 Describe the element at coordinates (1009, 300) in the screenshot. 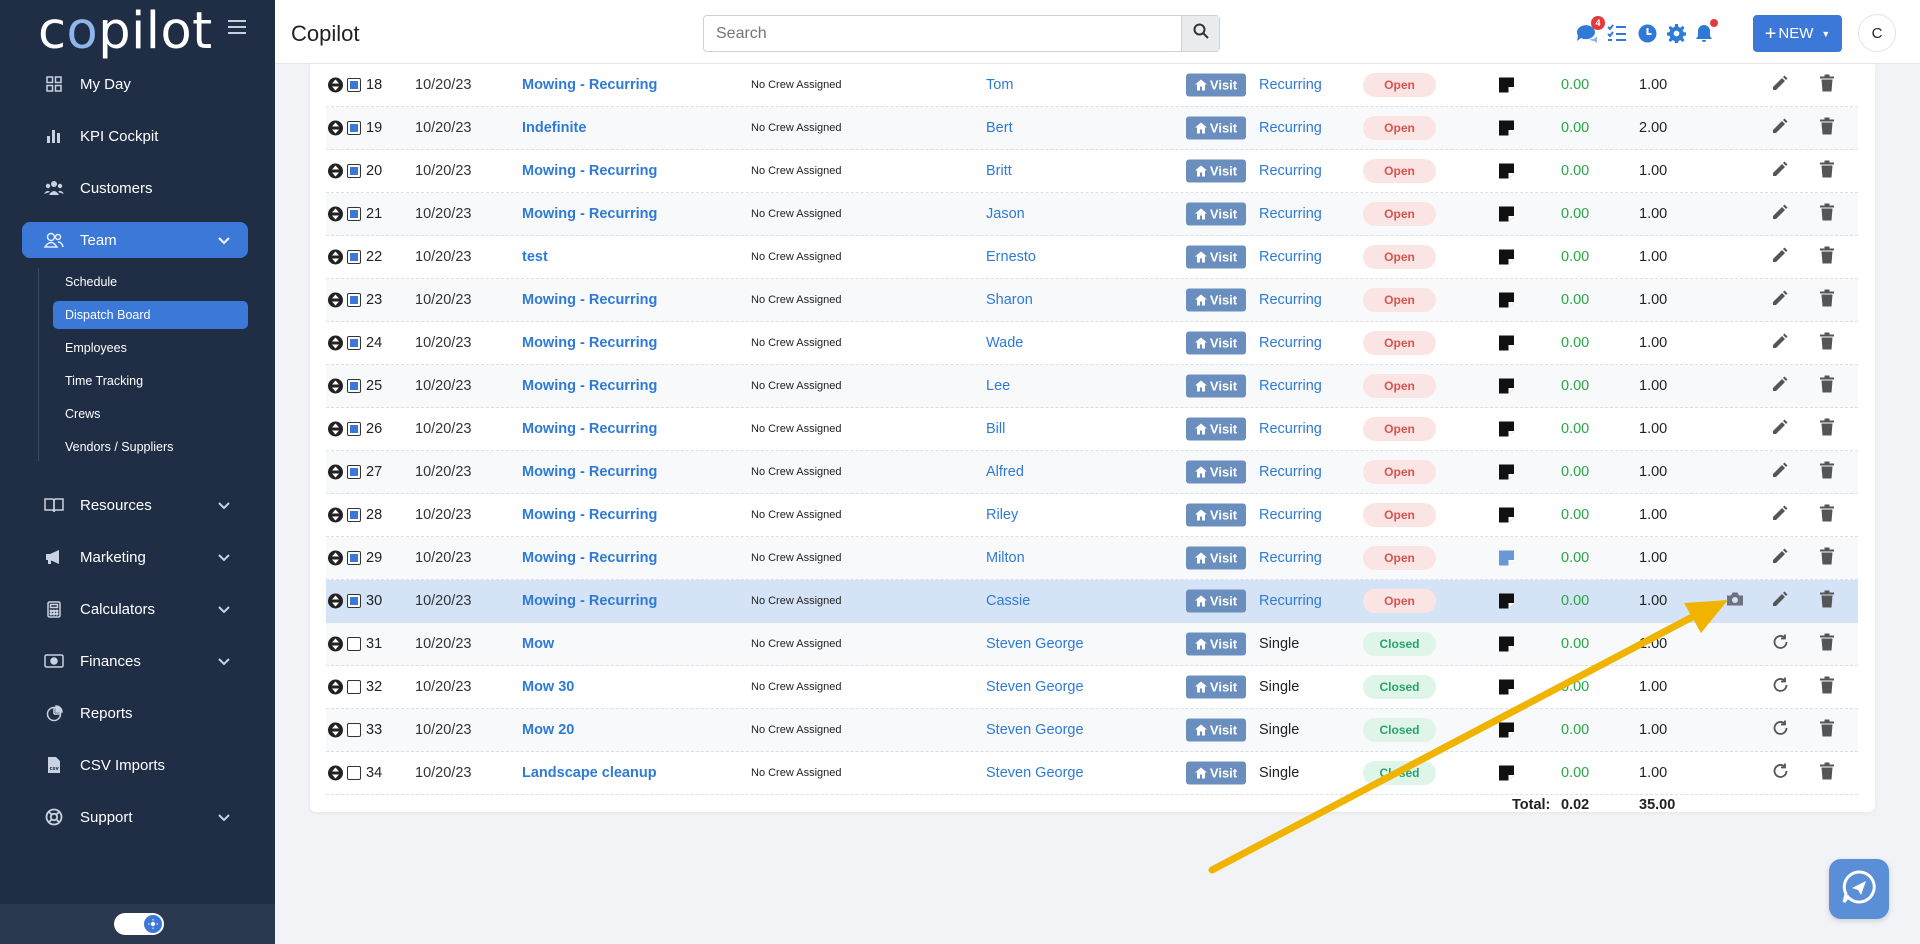

I see `customer-link: Sharon` at that location.